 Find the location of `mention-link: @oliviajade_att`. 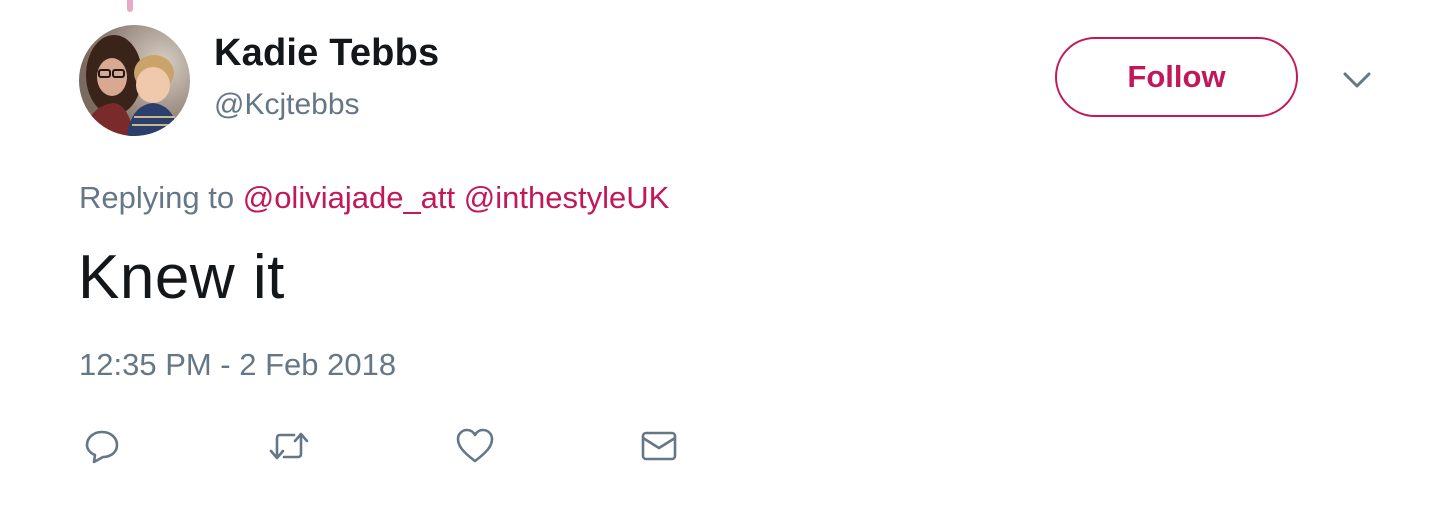

mention-link: @oliviajade_att is located at coordinates (349, 197).